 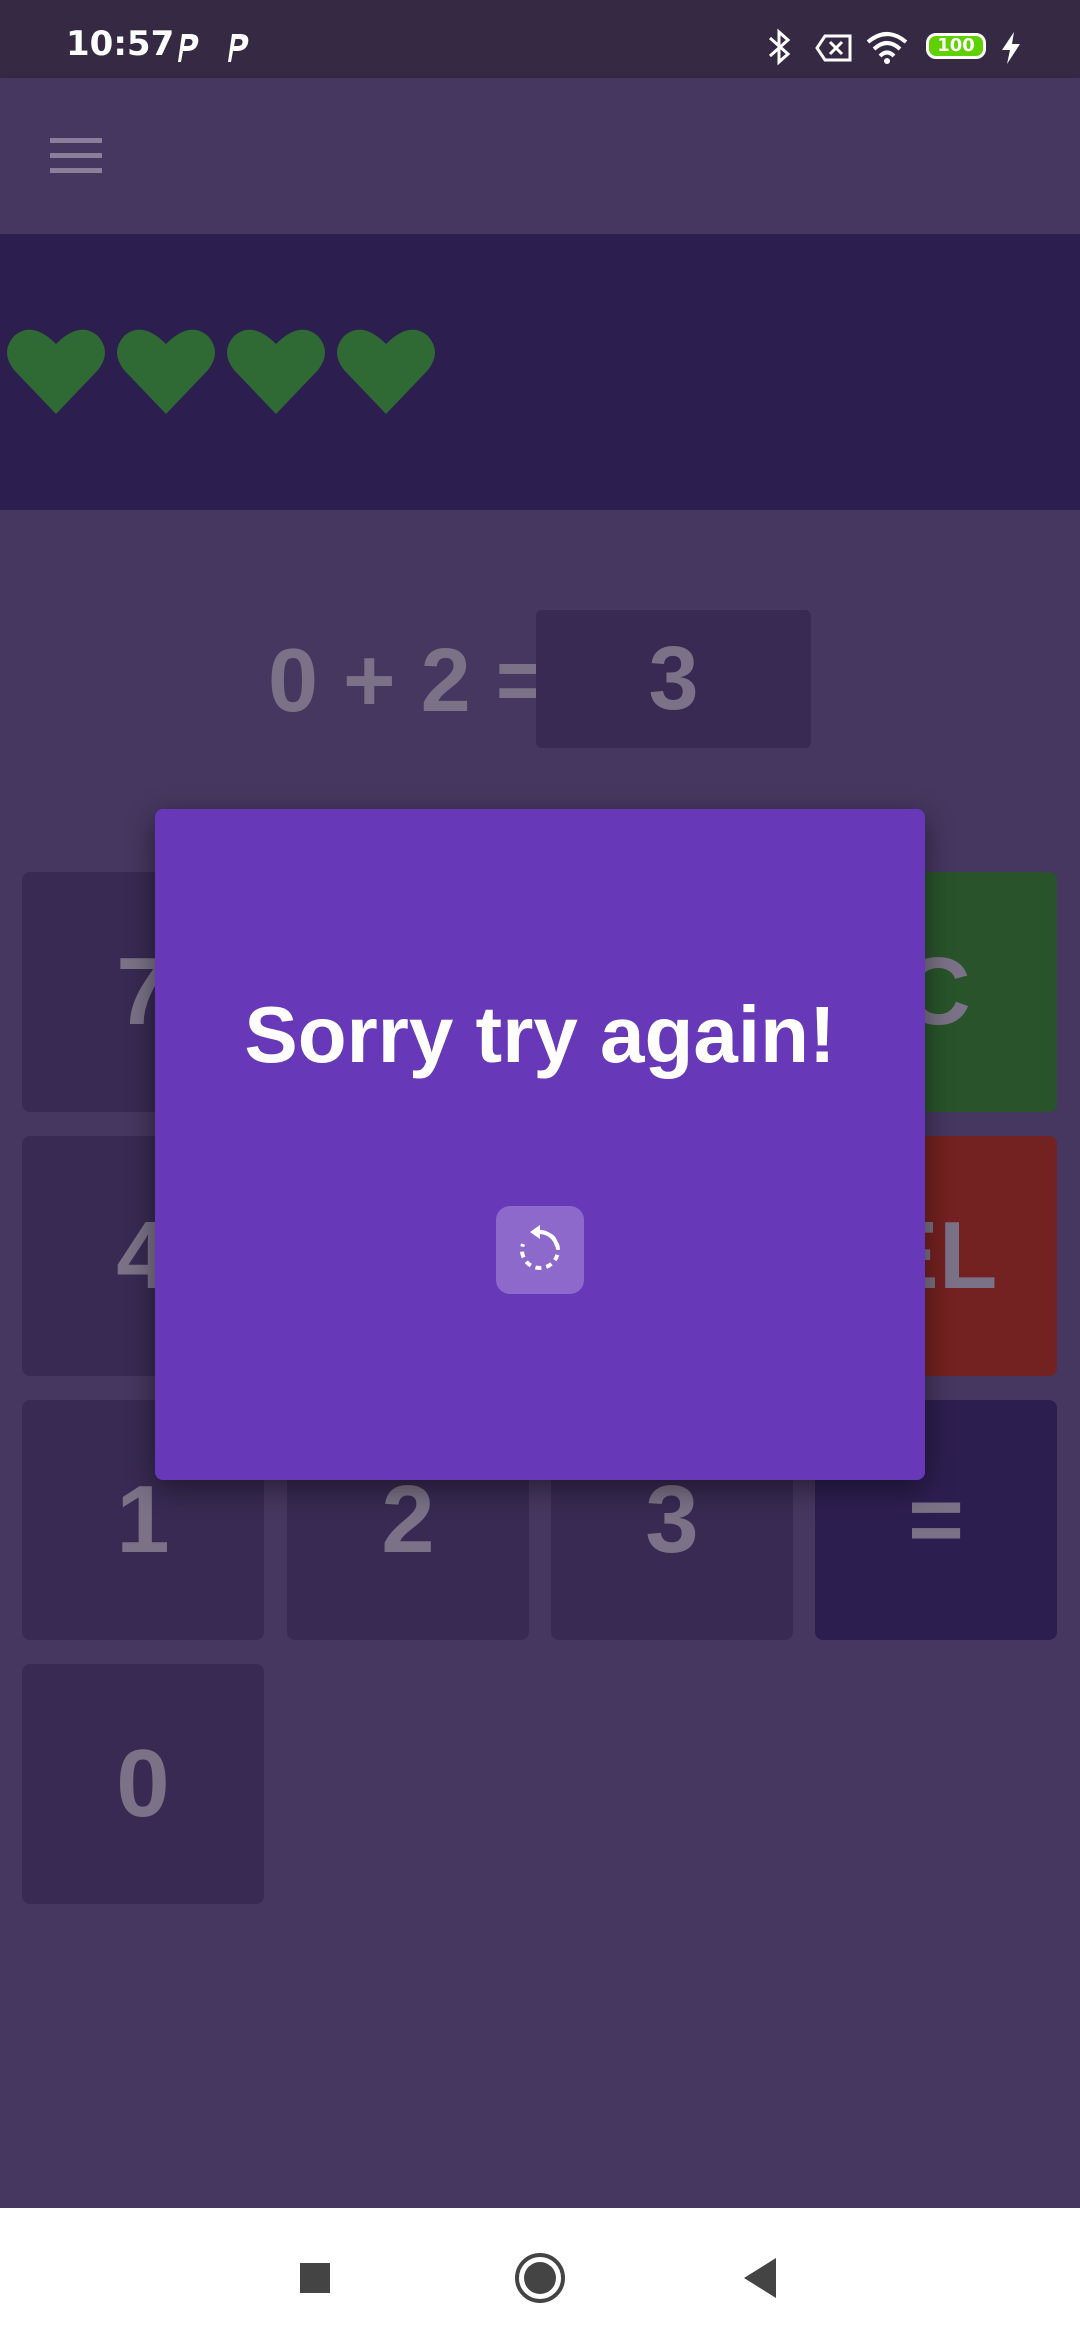 I want to click on system-nav-bar, so click(x=540, y=2274).